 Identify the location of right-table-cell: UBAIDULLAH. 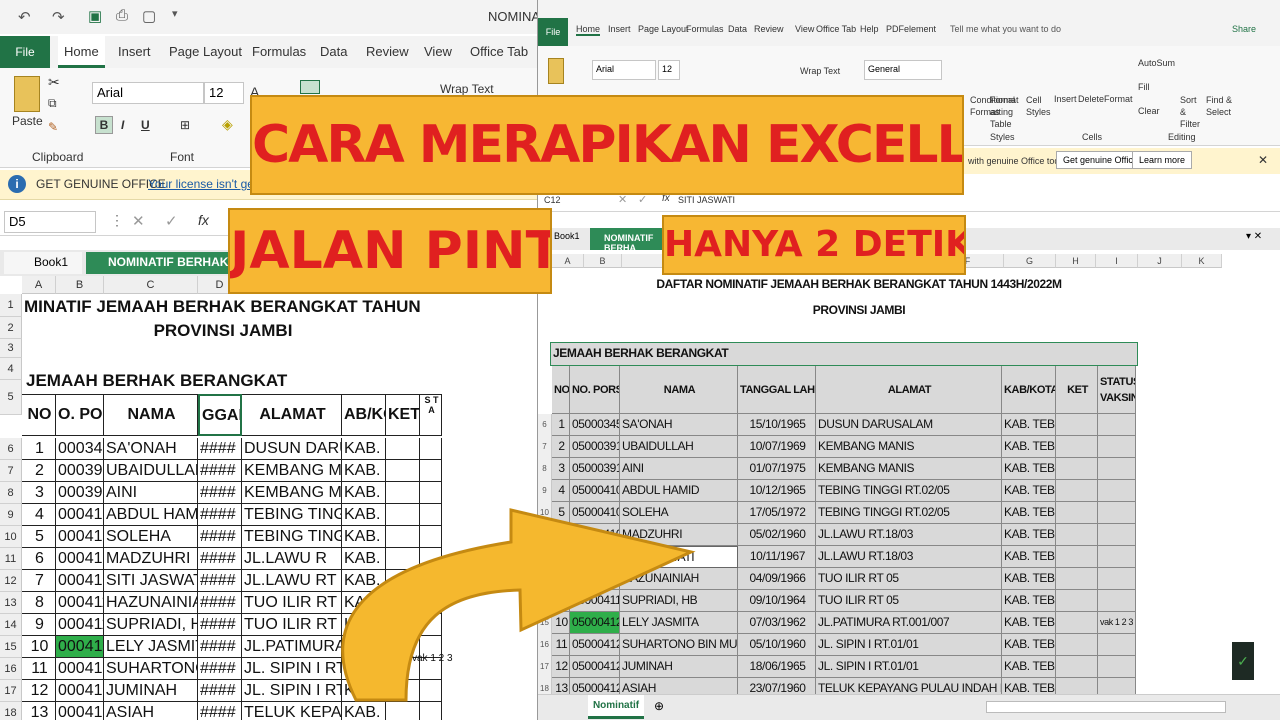
(679, 447).